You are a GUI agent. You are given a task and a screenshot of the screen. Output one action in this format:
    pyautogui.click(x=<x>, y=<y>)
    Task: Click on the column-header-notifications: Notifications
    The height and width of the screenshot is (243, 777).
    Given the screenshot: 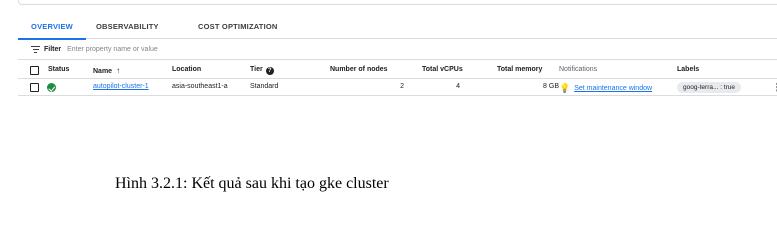 What is the action you would take?
    pyautogui.click(x=578, y=69)
    